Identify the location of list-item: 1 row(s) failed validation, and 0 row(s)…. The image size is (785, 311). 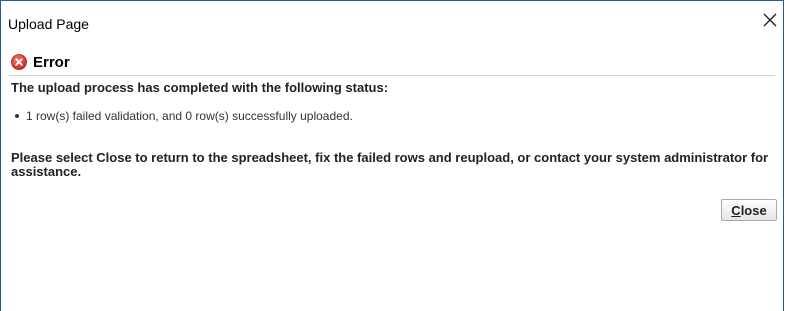
(182, 116).